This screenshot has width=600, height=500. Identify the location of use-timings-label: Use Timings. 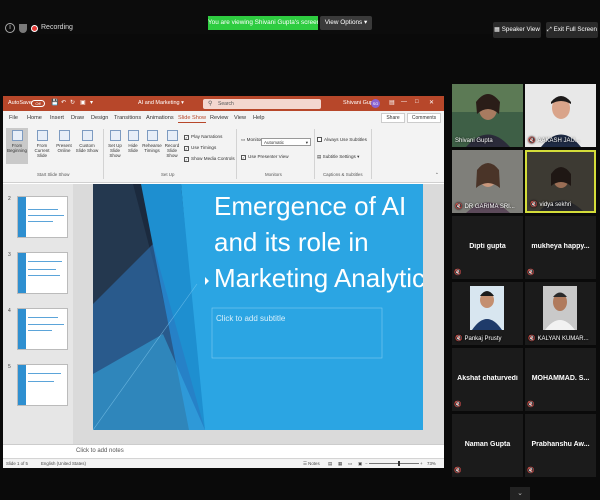
(204, 147).